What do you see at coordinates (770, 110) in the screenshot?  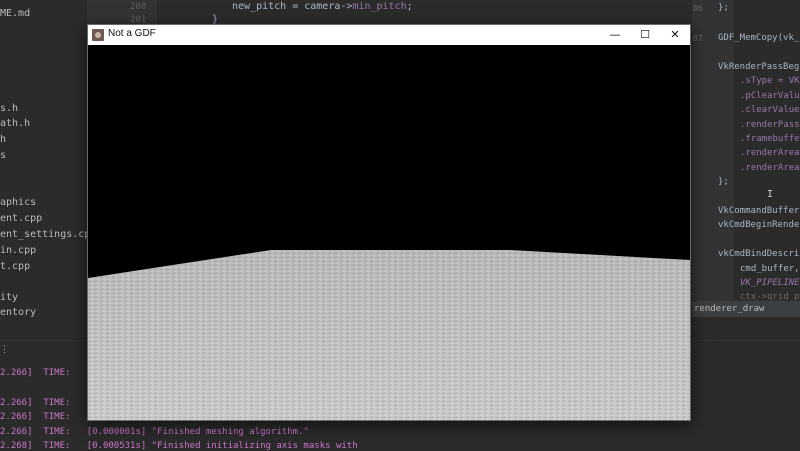 I see `code-line: .clearValueC` at bounding box center [770, 110].